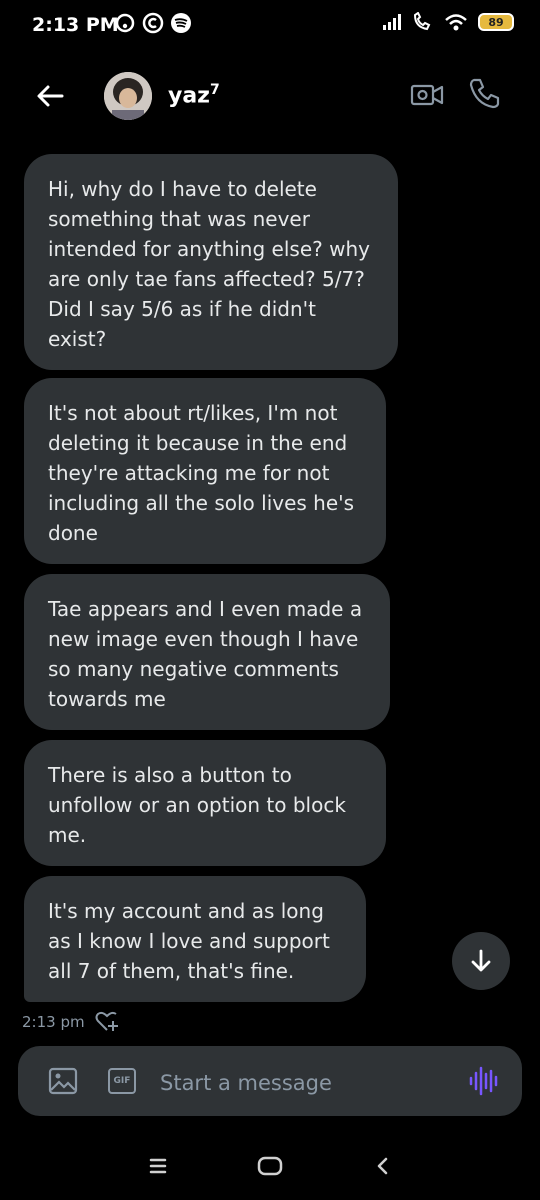 Image resolution: width=540 pixels, height=1200 pixels. I want to click on battery-icon: 89, so click(496, 22).